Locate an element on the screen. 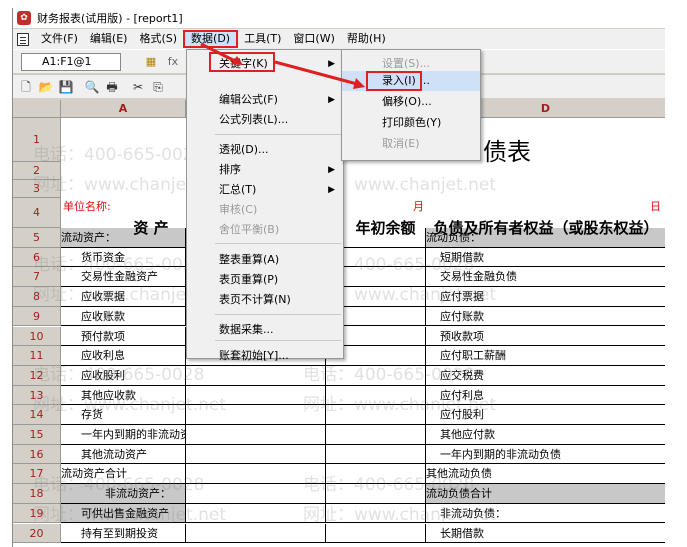 The width and height of the screenshot is (687, 547). table-cell: 应收账款 is located at coordinates (123, 316).